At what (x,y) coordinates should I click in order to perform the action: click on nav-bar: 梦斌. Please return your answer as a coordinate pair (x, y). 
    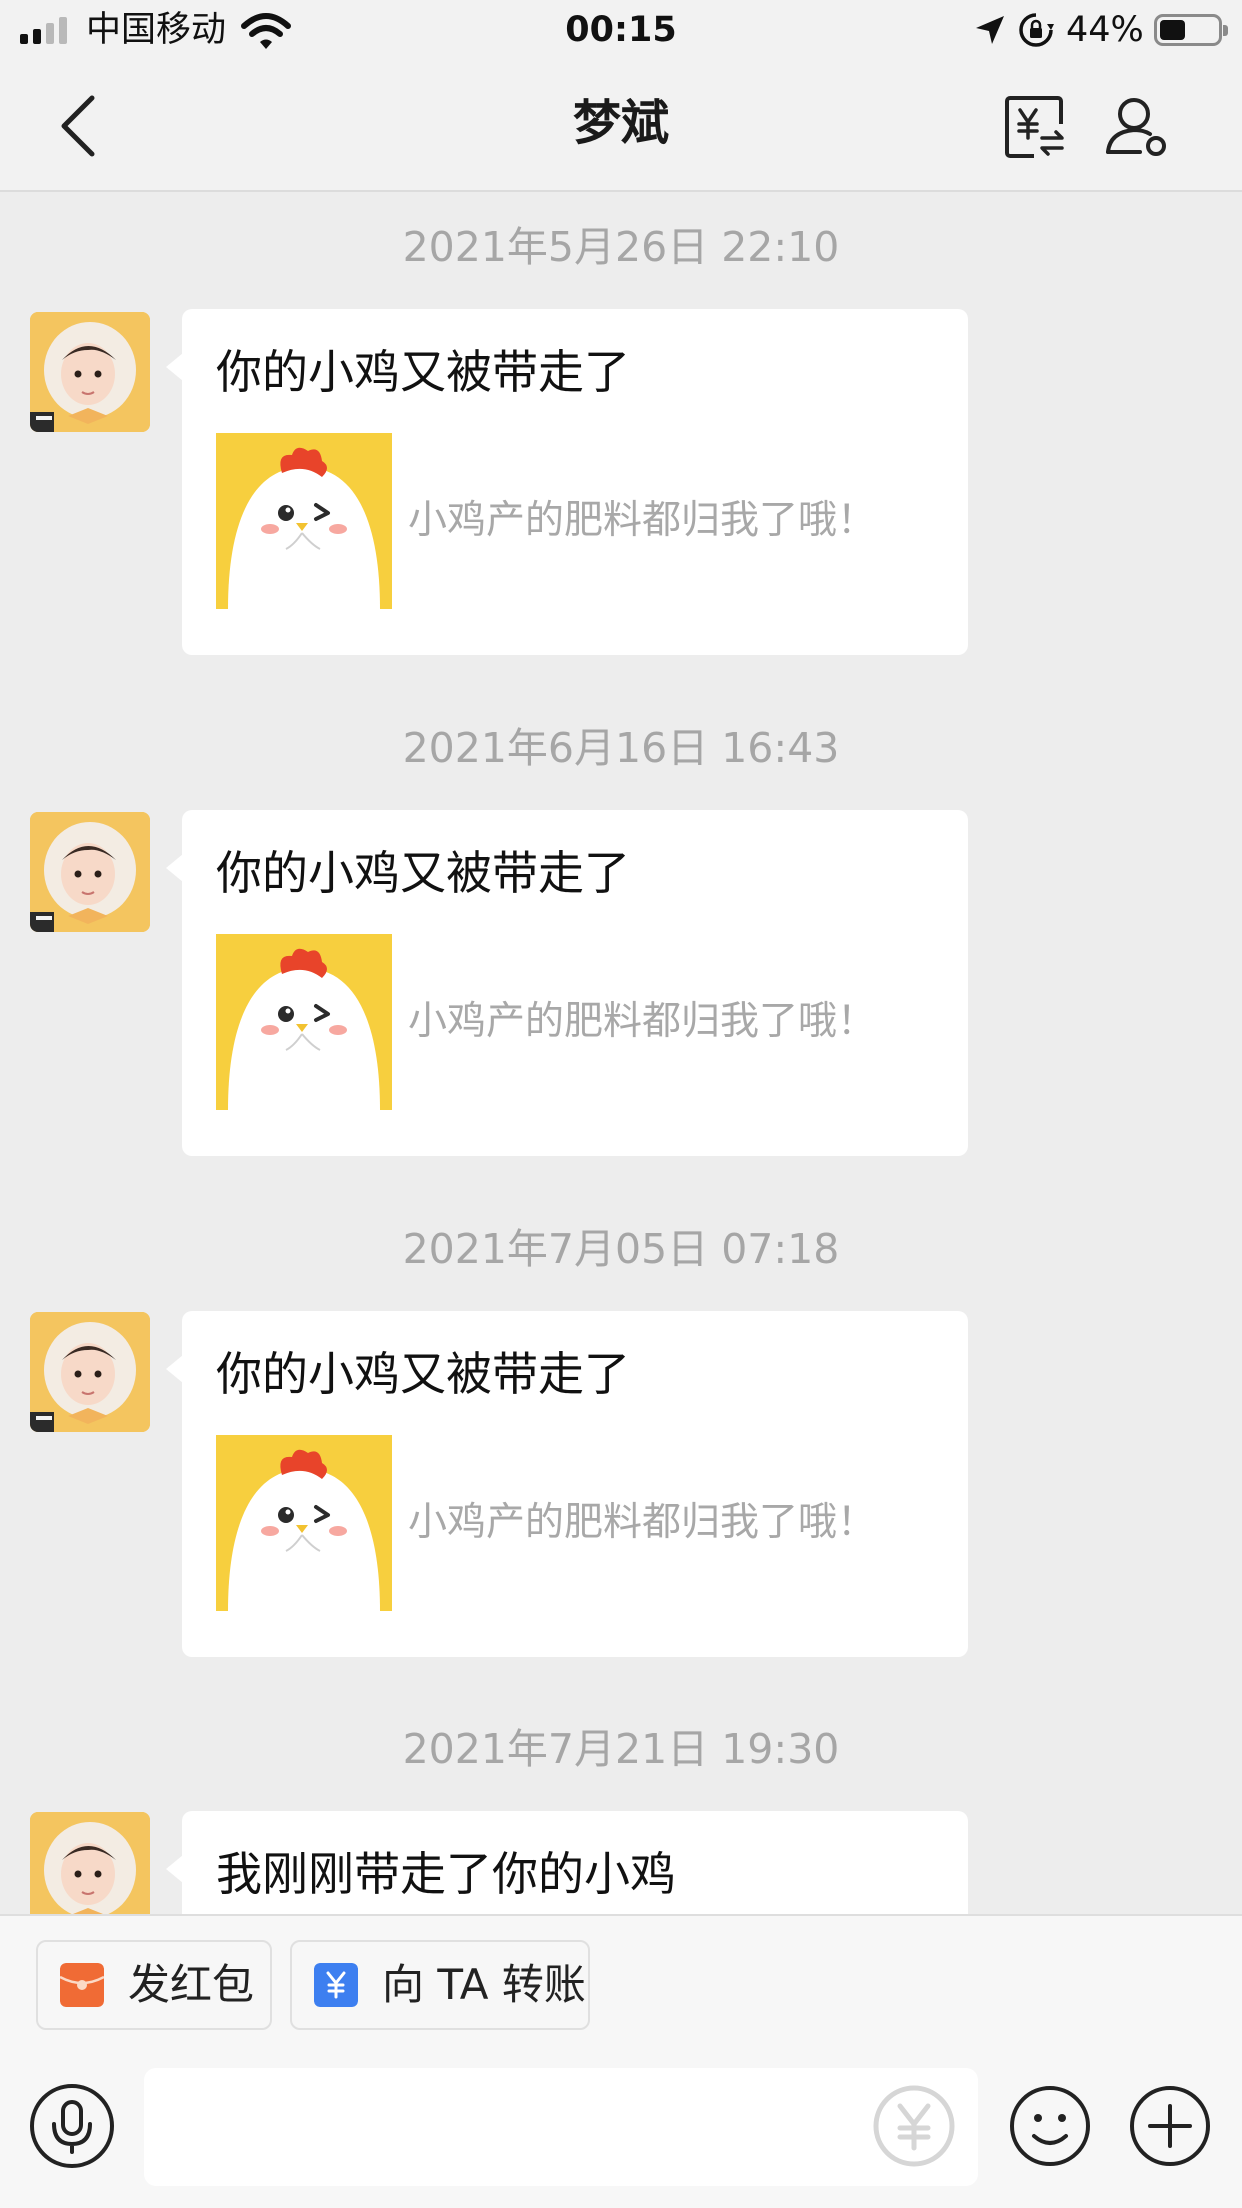
    Looking at the image, I should click on (621, 127).